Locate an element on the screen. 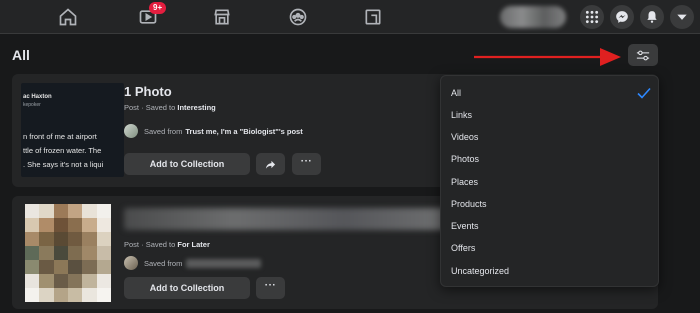 Image resolution: width=700 pixels, height=313 pixels. watch-icon: 9+ is located at coordinates (152, 15).